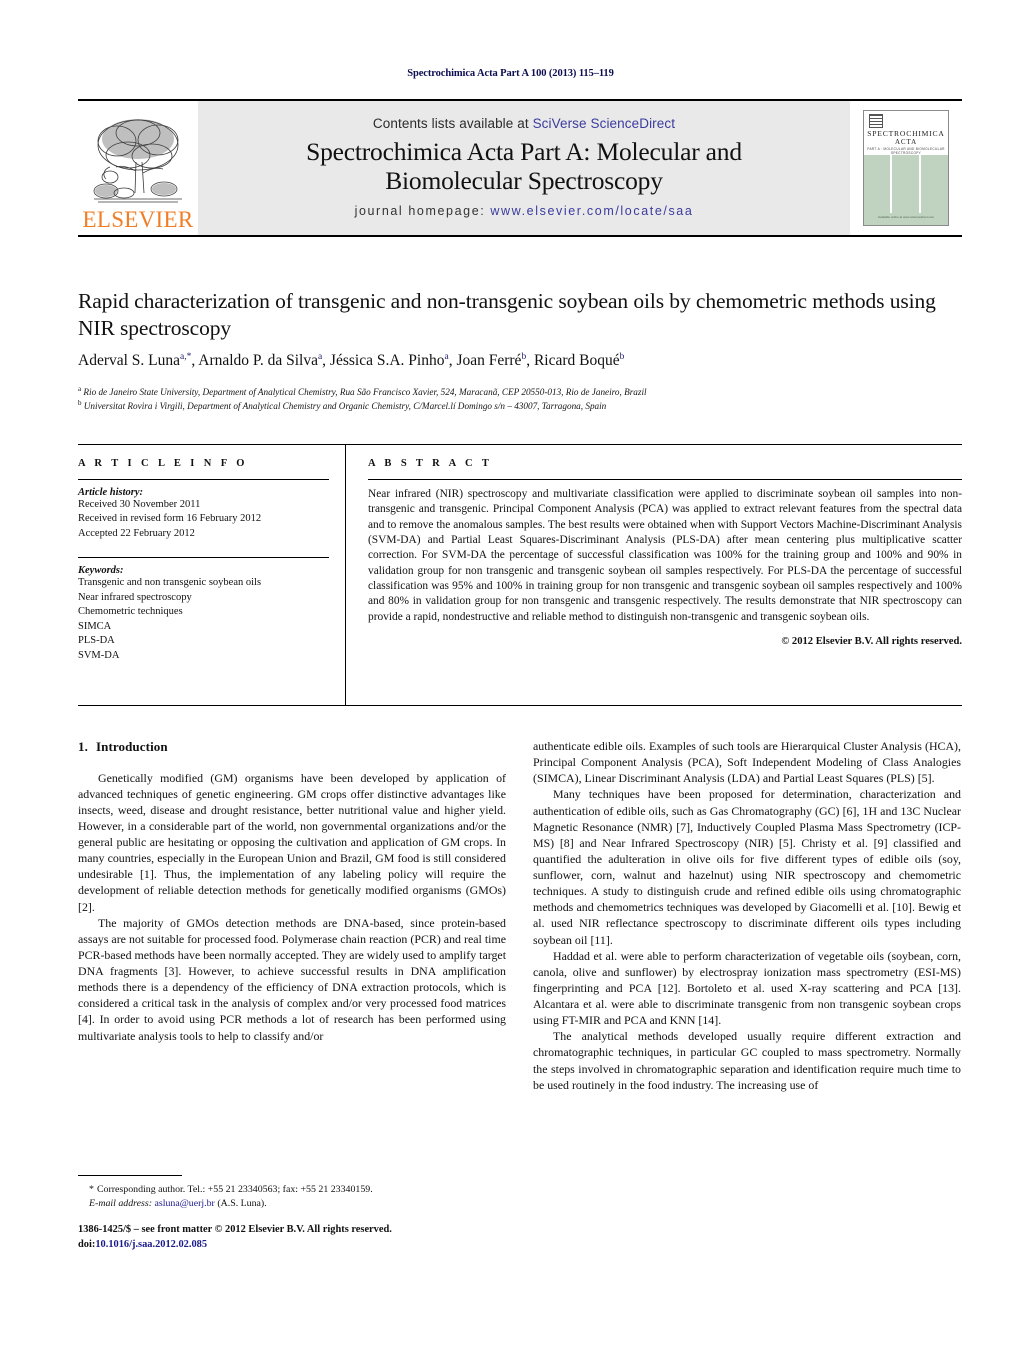  Describe the element at coordinates (130, 612) in the screenshot. I see `keyword-item: Chemometric techniques` at that location.